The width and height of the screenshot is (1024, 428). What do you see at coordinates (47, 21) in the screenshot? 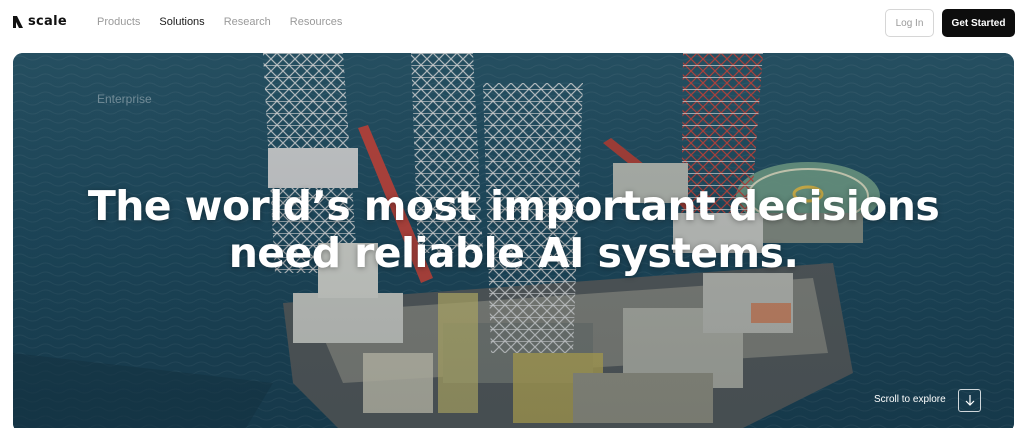
I see `brand-name: scale` at bounding box center [47, 21].